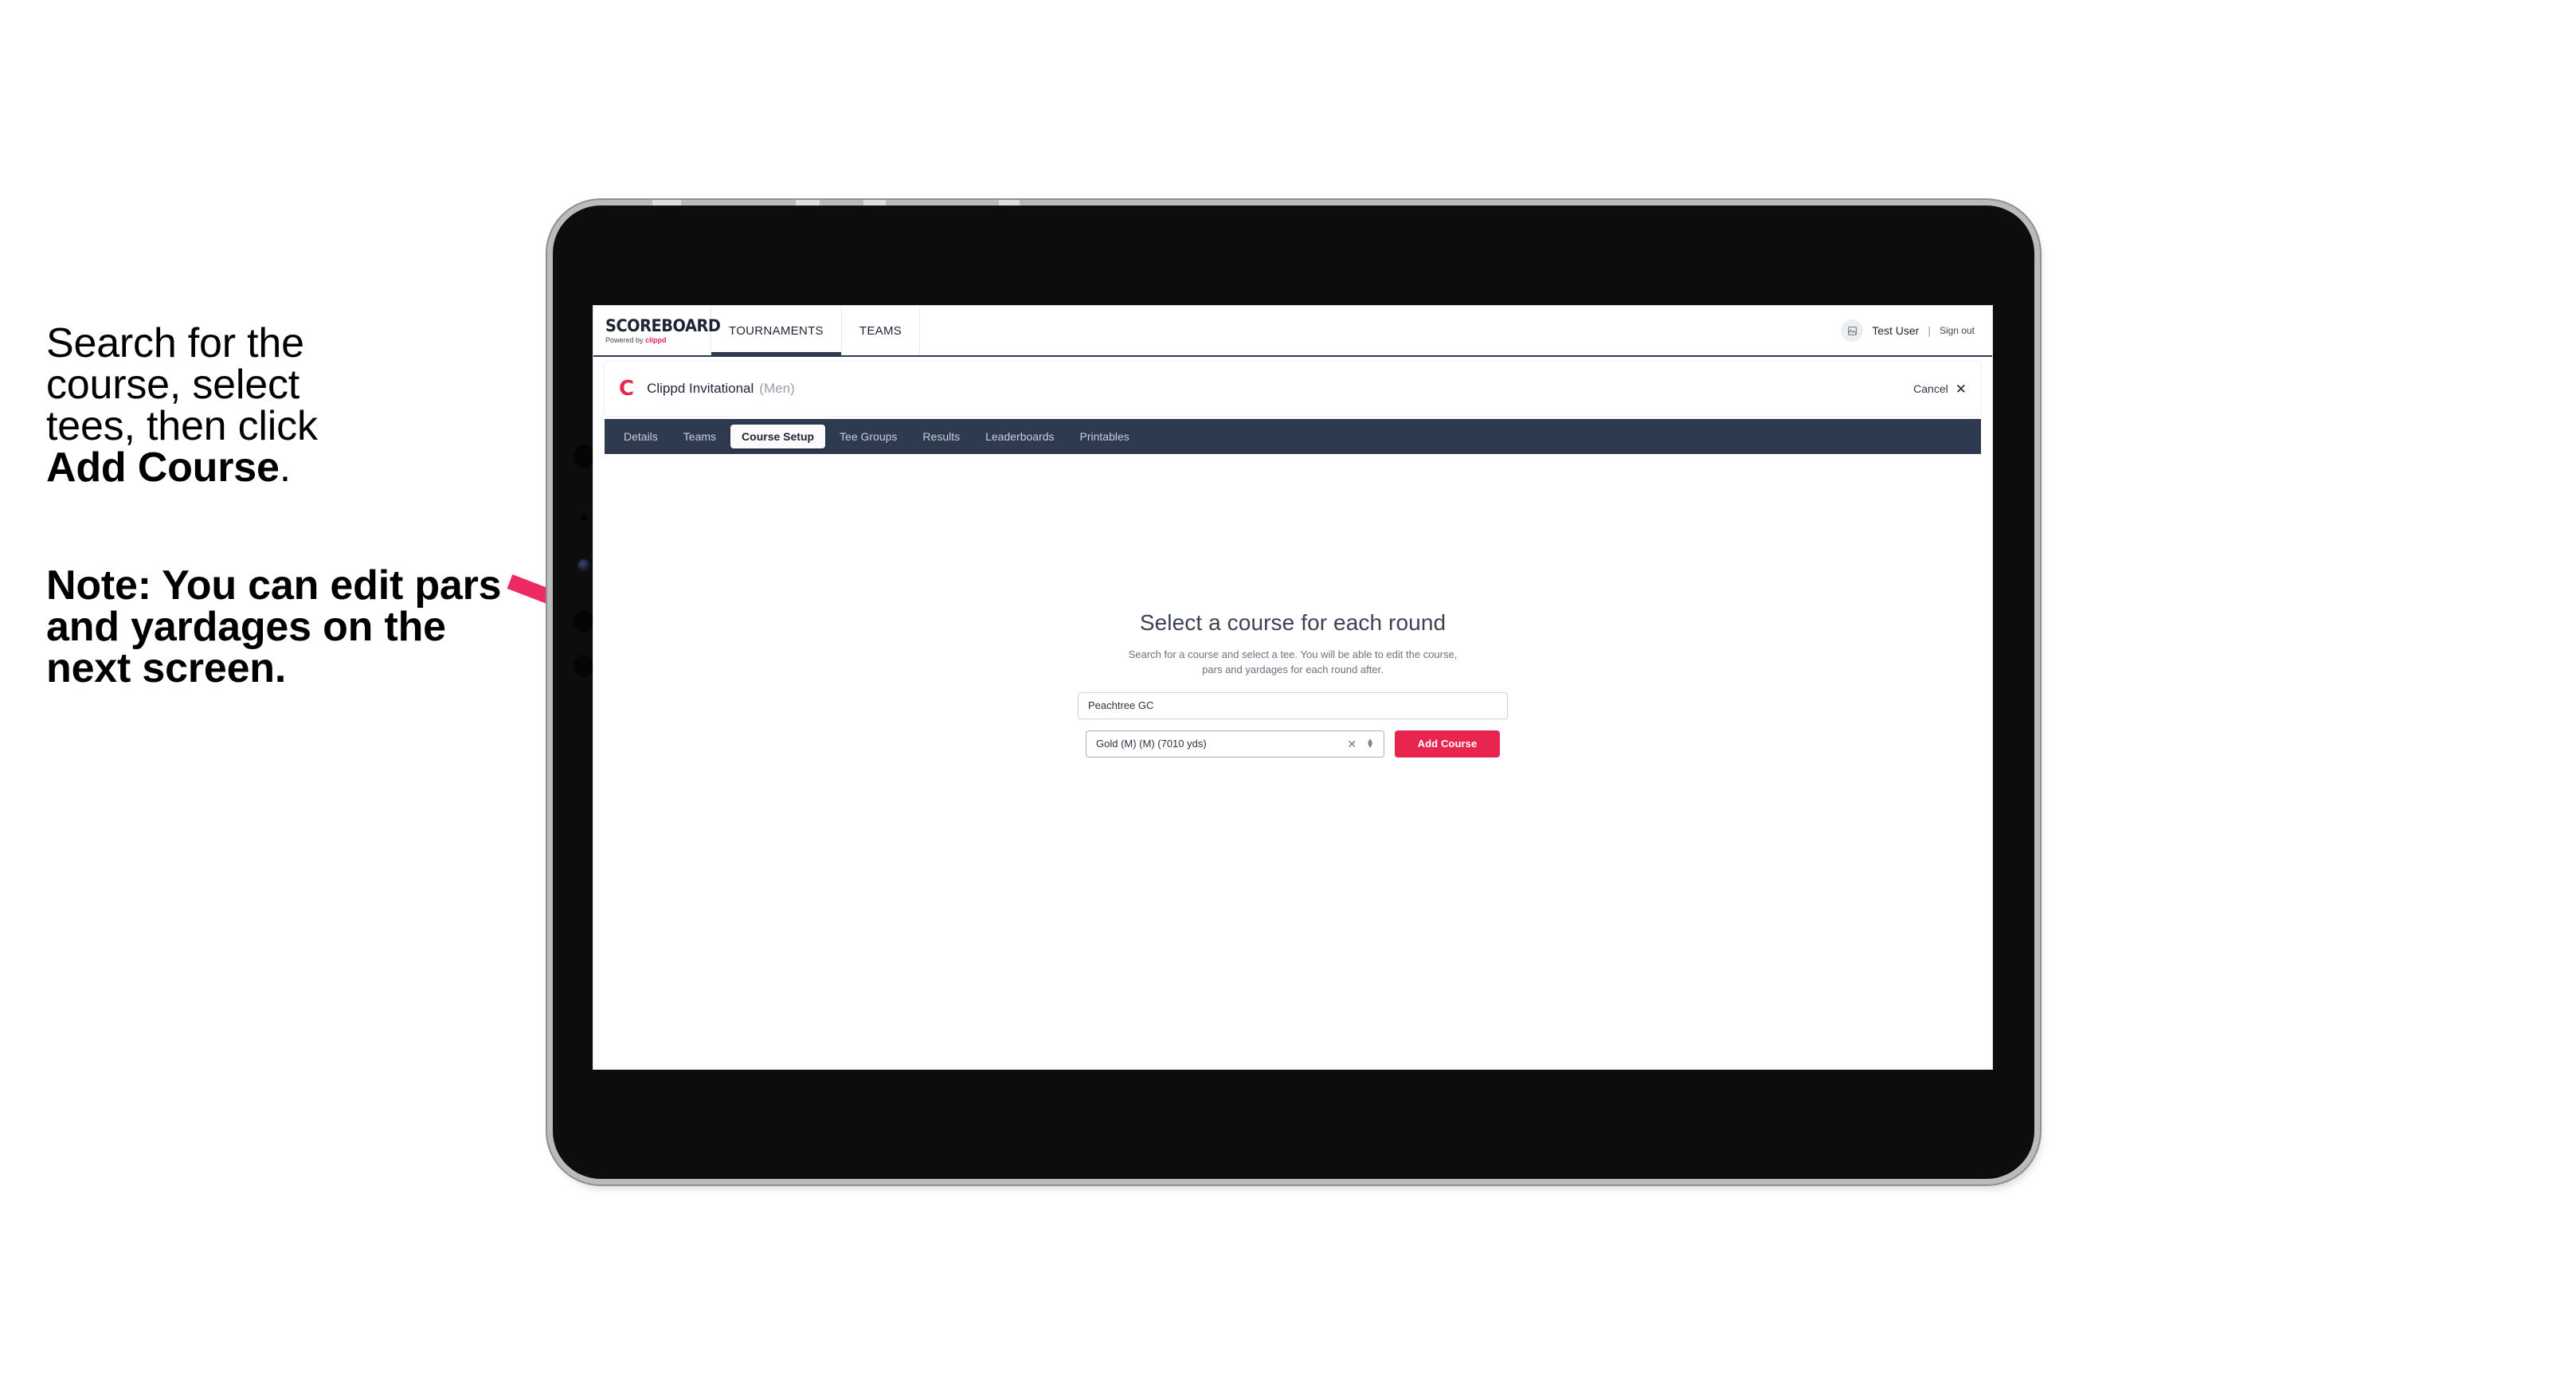 The height and width of the screenshot is (1386, 2576). What do you see at coordinates (1352, 744) in the screenshot?
I see `clear-tee-icon: ✕` at bounding box center [1352, 744].